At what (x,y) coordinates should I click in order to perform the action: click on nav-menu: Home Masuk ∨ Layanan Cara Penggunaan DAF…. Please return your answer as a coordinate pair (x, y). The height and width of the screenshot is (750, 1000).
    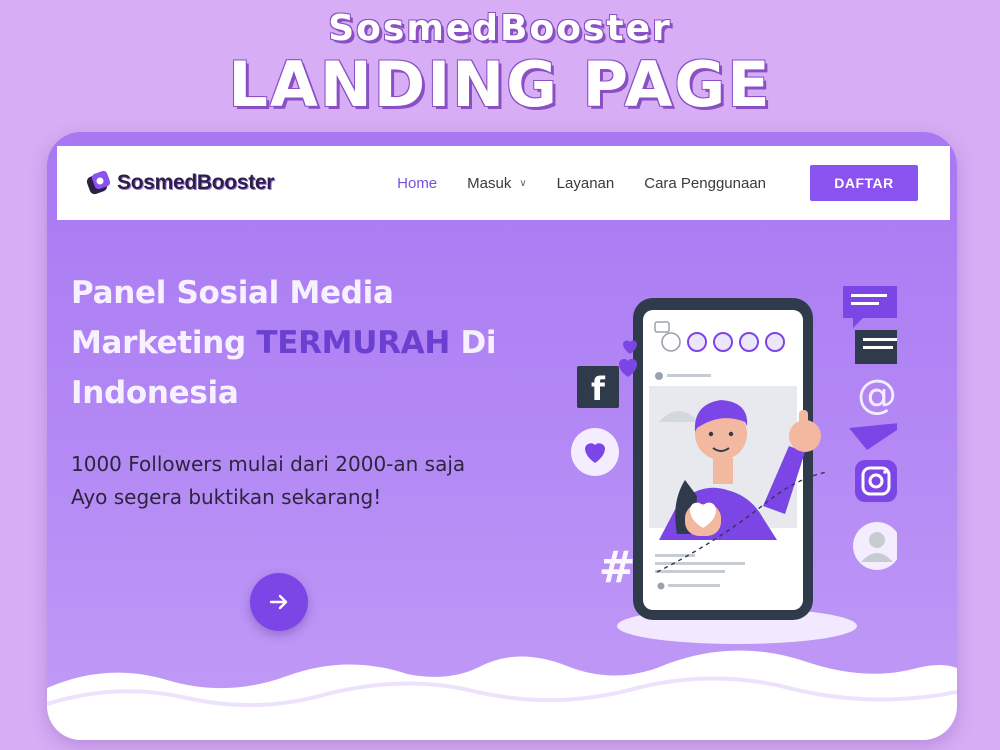
    Looking at the image, I should click on (642, 183).